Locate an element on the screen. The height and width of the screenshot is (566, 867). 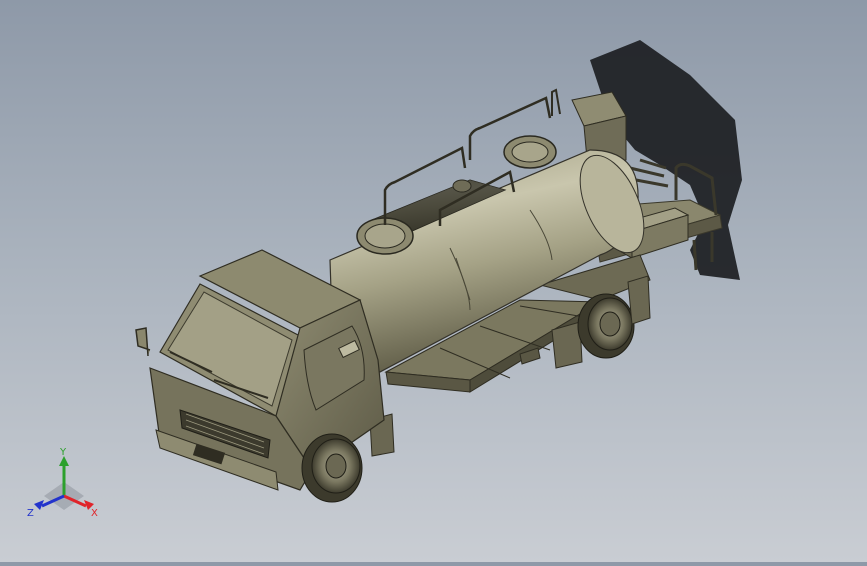
front-wheel is located at coordinates (332, 468).